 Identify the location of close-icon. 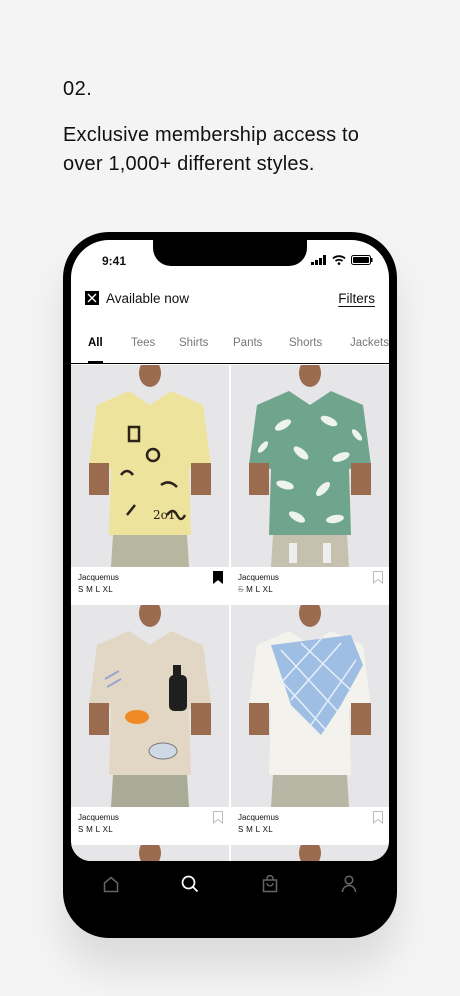
(92, 298).